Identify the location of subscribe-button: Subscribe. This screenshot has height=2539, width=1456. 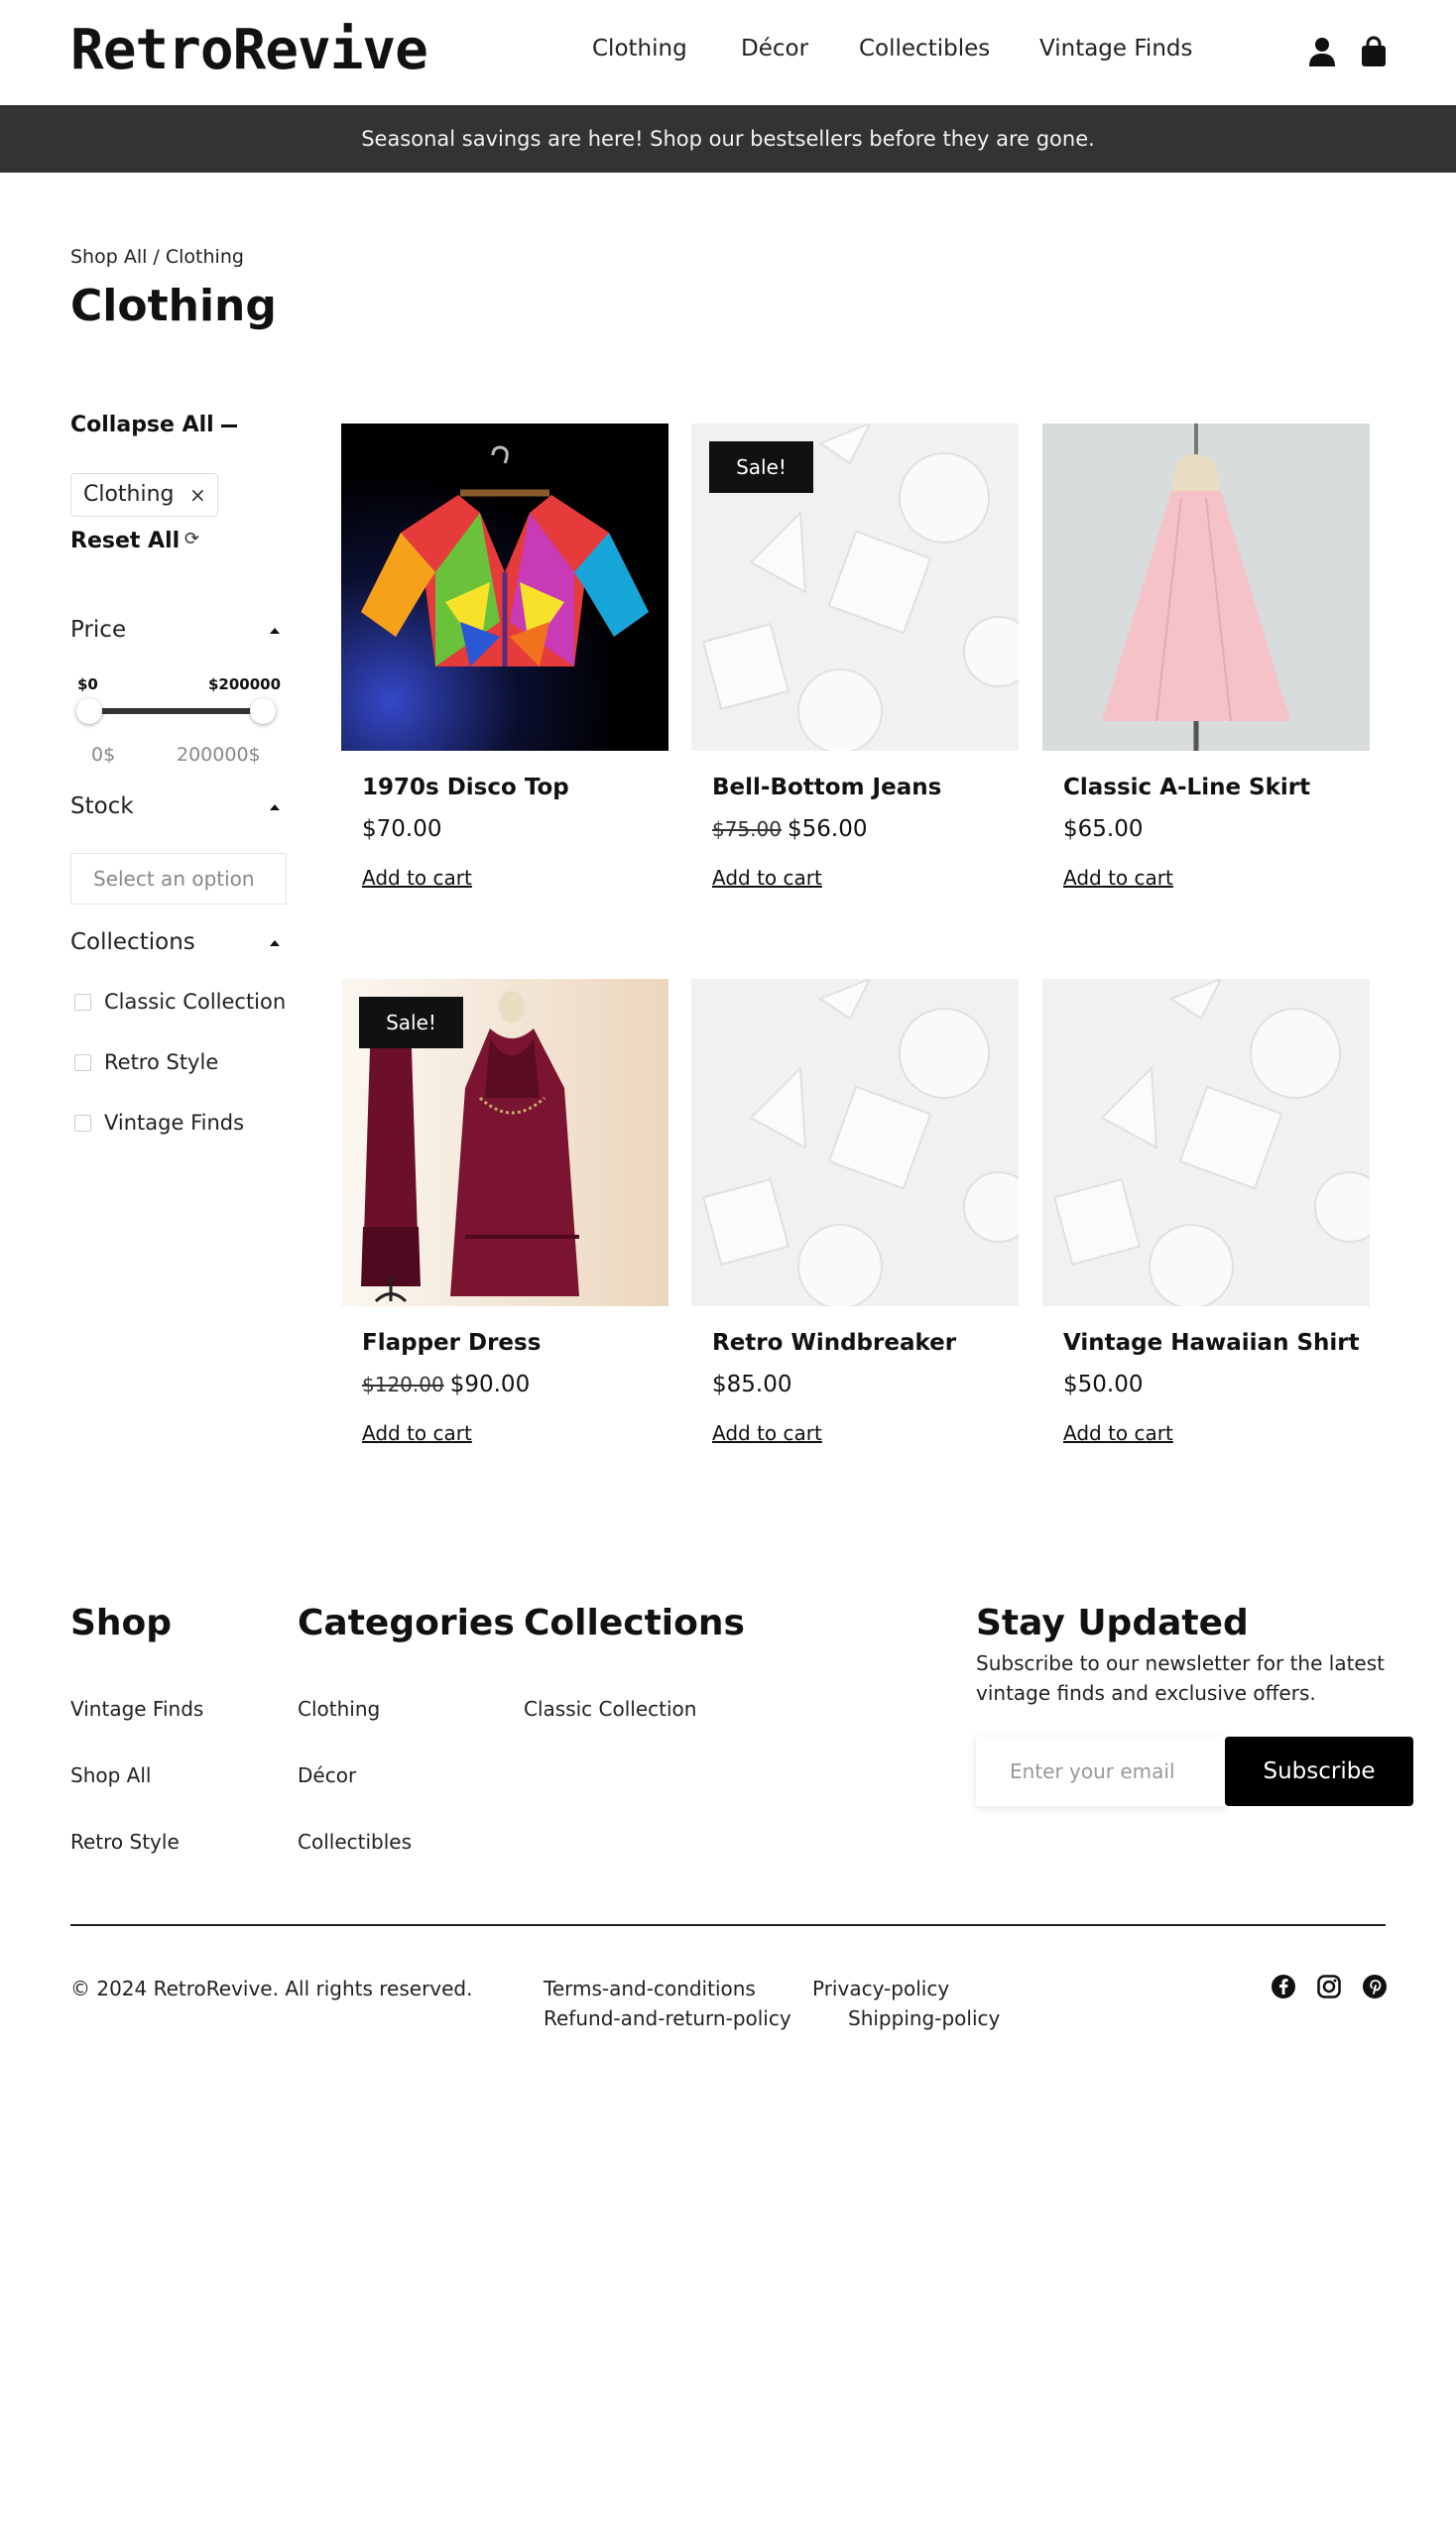
(1319, 1772).